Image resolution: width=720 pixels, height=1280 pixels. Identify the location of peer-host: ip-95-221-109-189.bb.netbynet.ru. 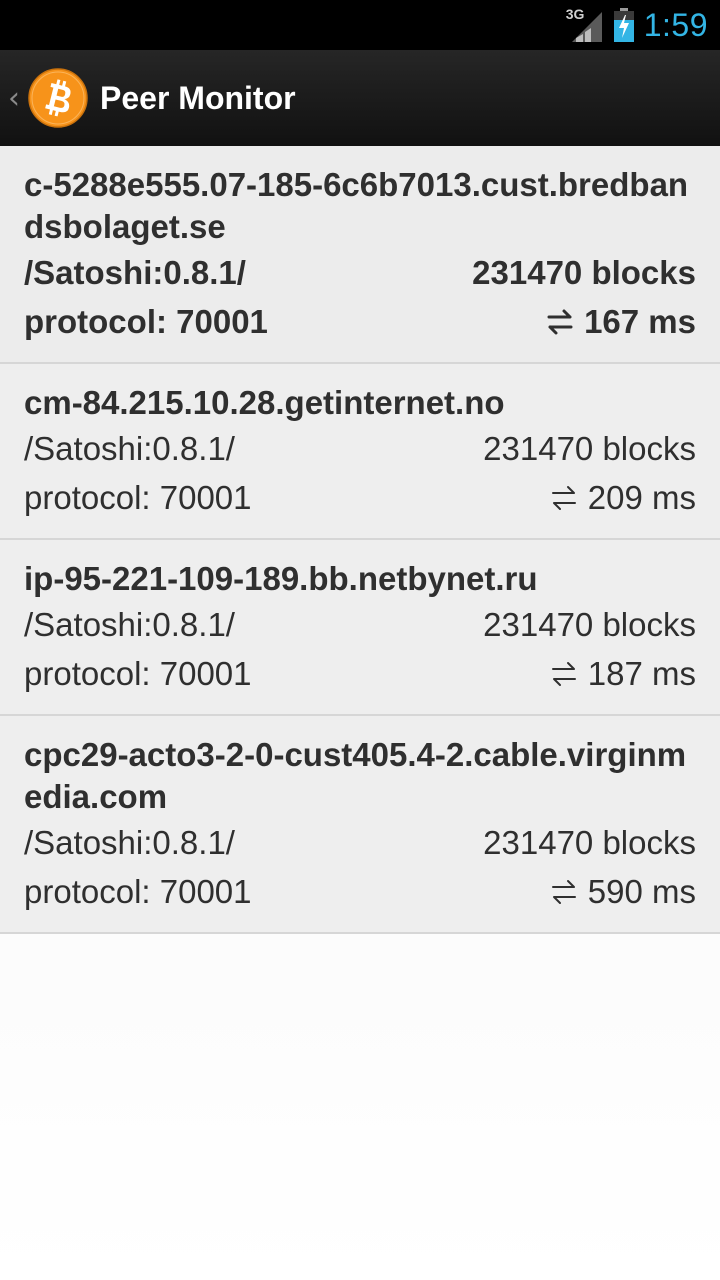
(281, 578).